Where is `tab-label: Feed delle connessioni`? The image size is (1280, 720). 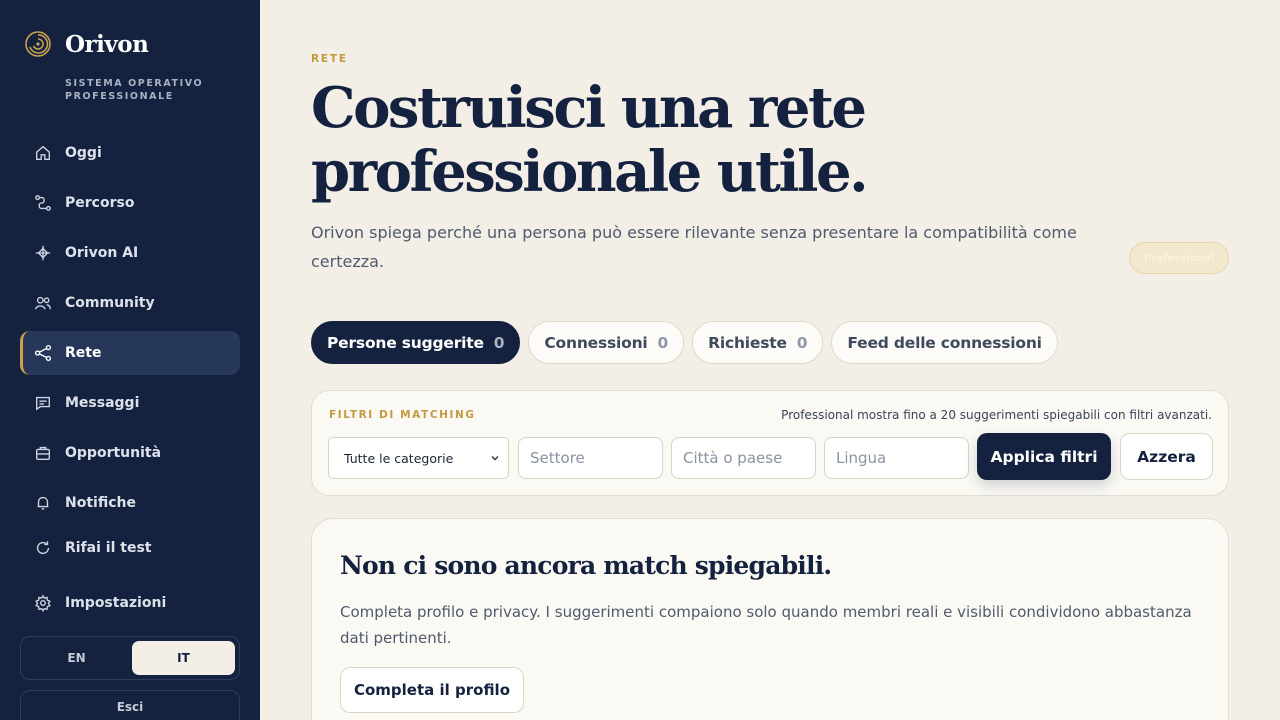
tab-label: Feed delle connessioni is located at coordinates (944, 342).